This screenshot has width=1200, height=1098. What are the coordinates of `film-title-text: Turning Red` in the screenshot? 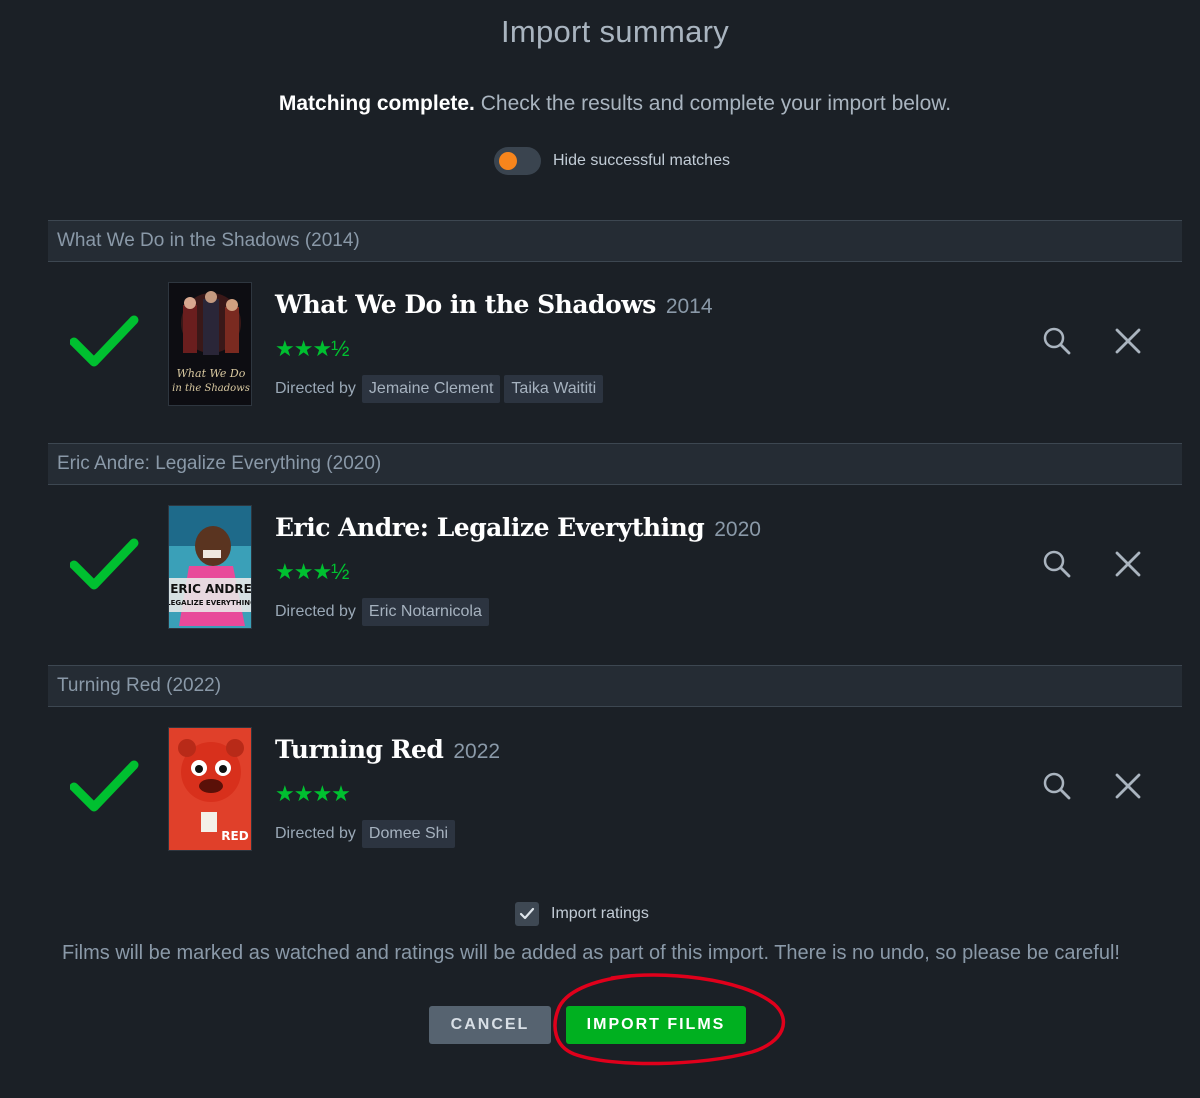 It's located at (359, 749).